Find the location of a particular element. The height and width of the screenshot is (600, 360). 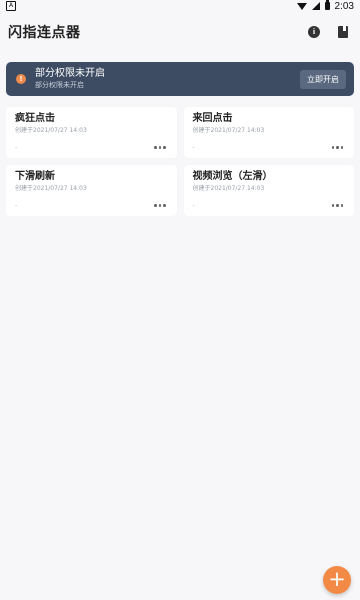

warning-icon: ! is located at coordinates (21, 79).